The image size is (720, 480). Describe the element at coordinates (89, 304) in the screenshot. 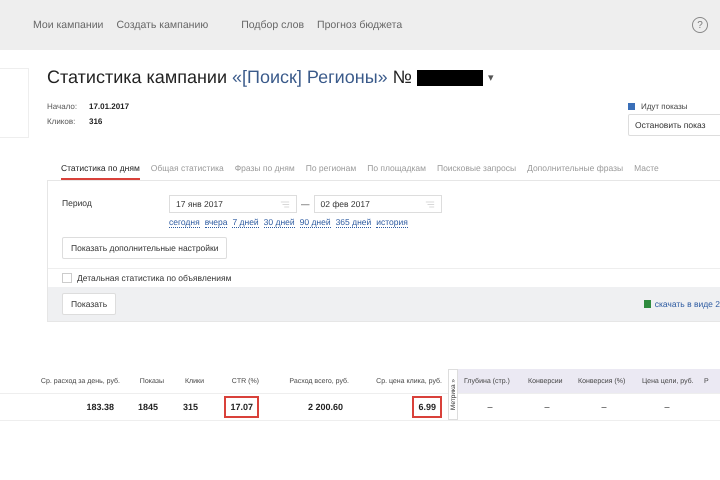

I see `show-button: Показать` at that location.